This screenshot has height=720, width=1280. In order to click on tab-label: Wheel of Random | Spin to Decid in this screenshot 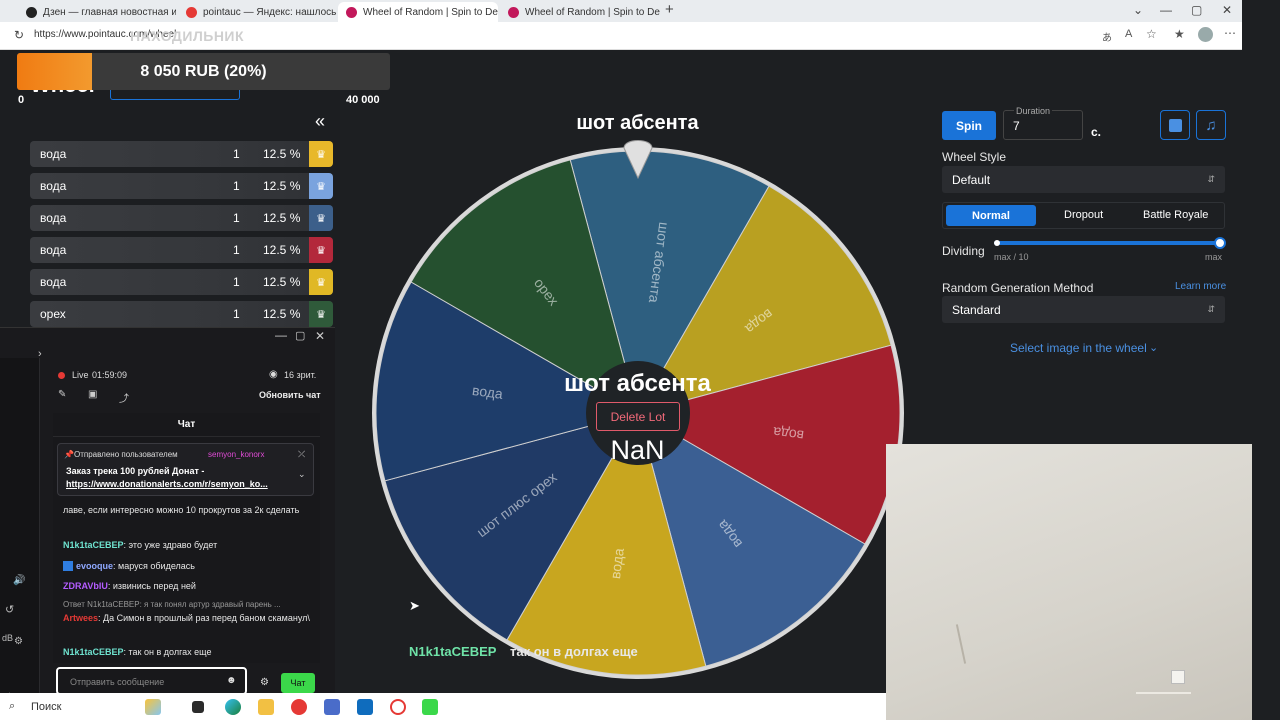, I will do `click(430, 12)`.